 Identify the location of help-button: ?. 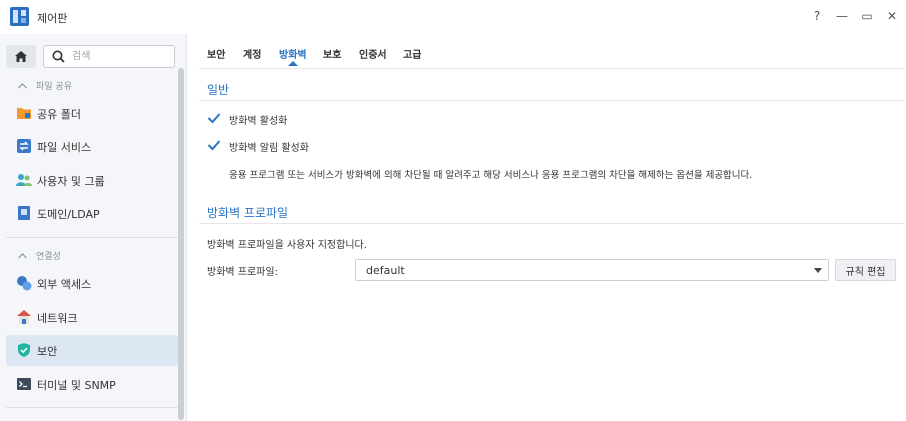
(817, 16).